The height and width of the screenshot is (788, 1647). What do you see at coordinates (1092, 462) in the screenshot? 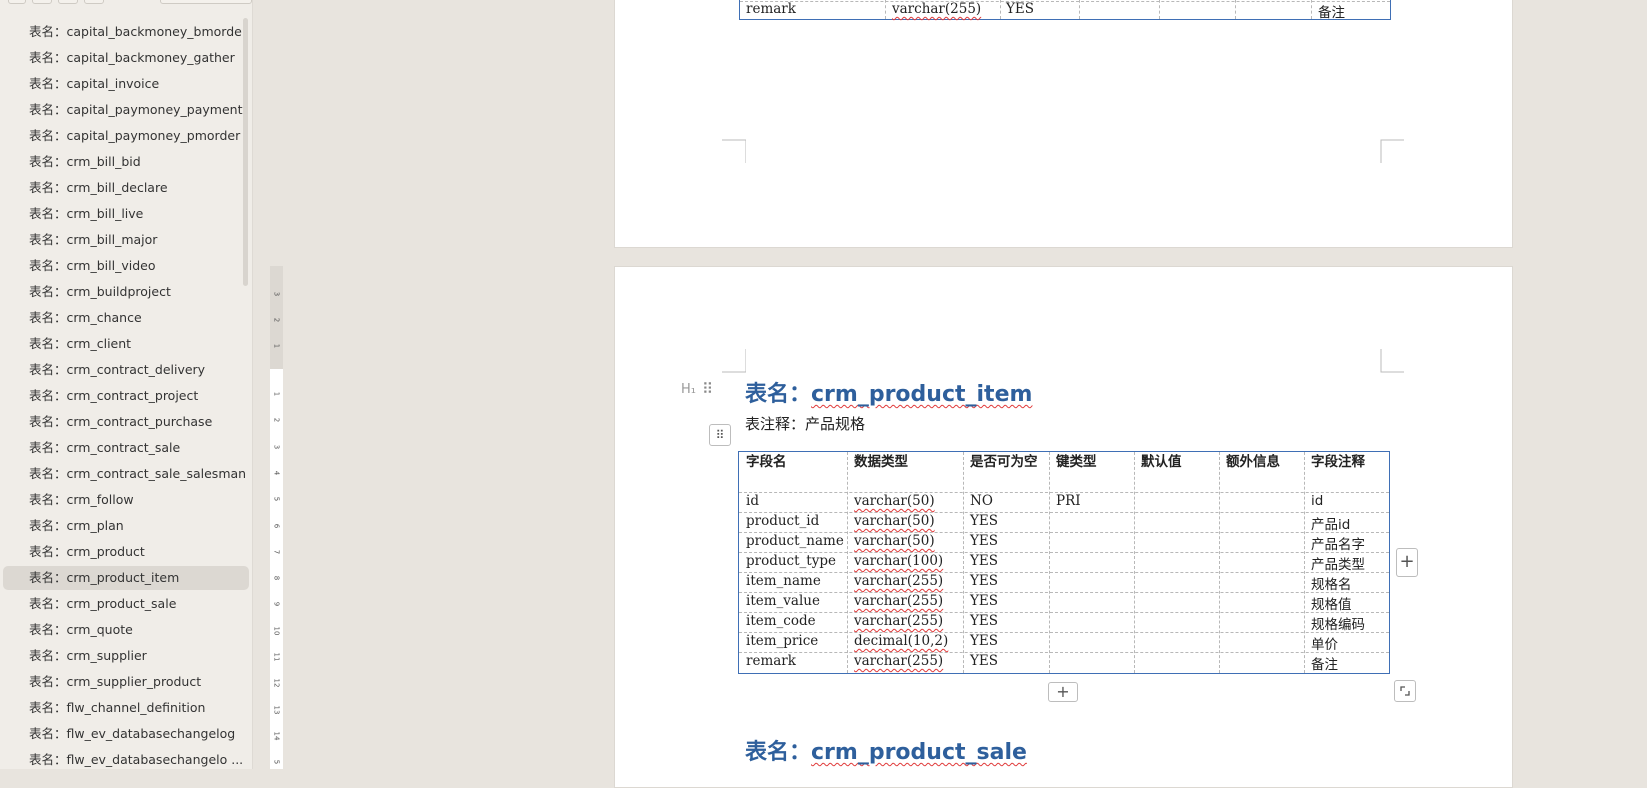
I see `table-header-cell: 键类型` at bounding box center [1092, 462].